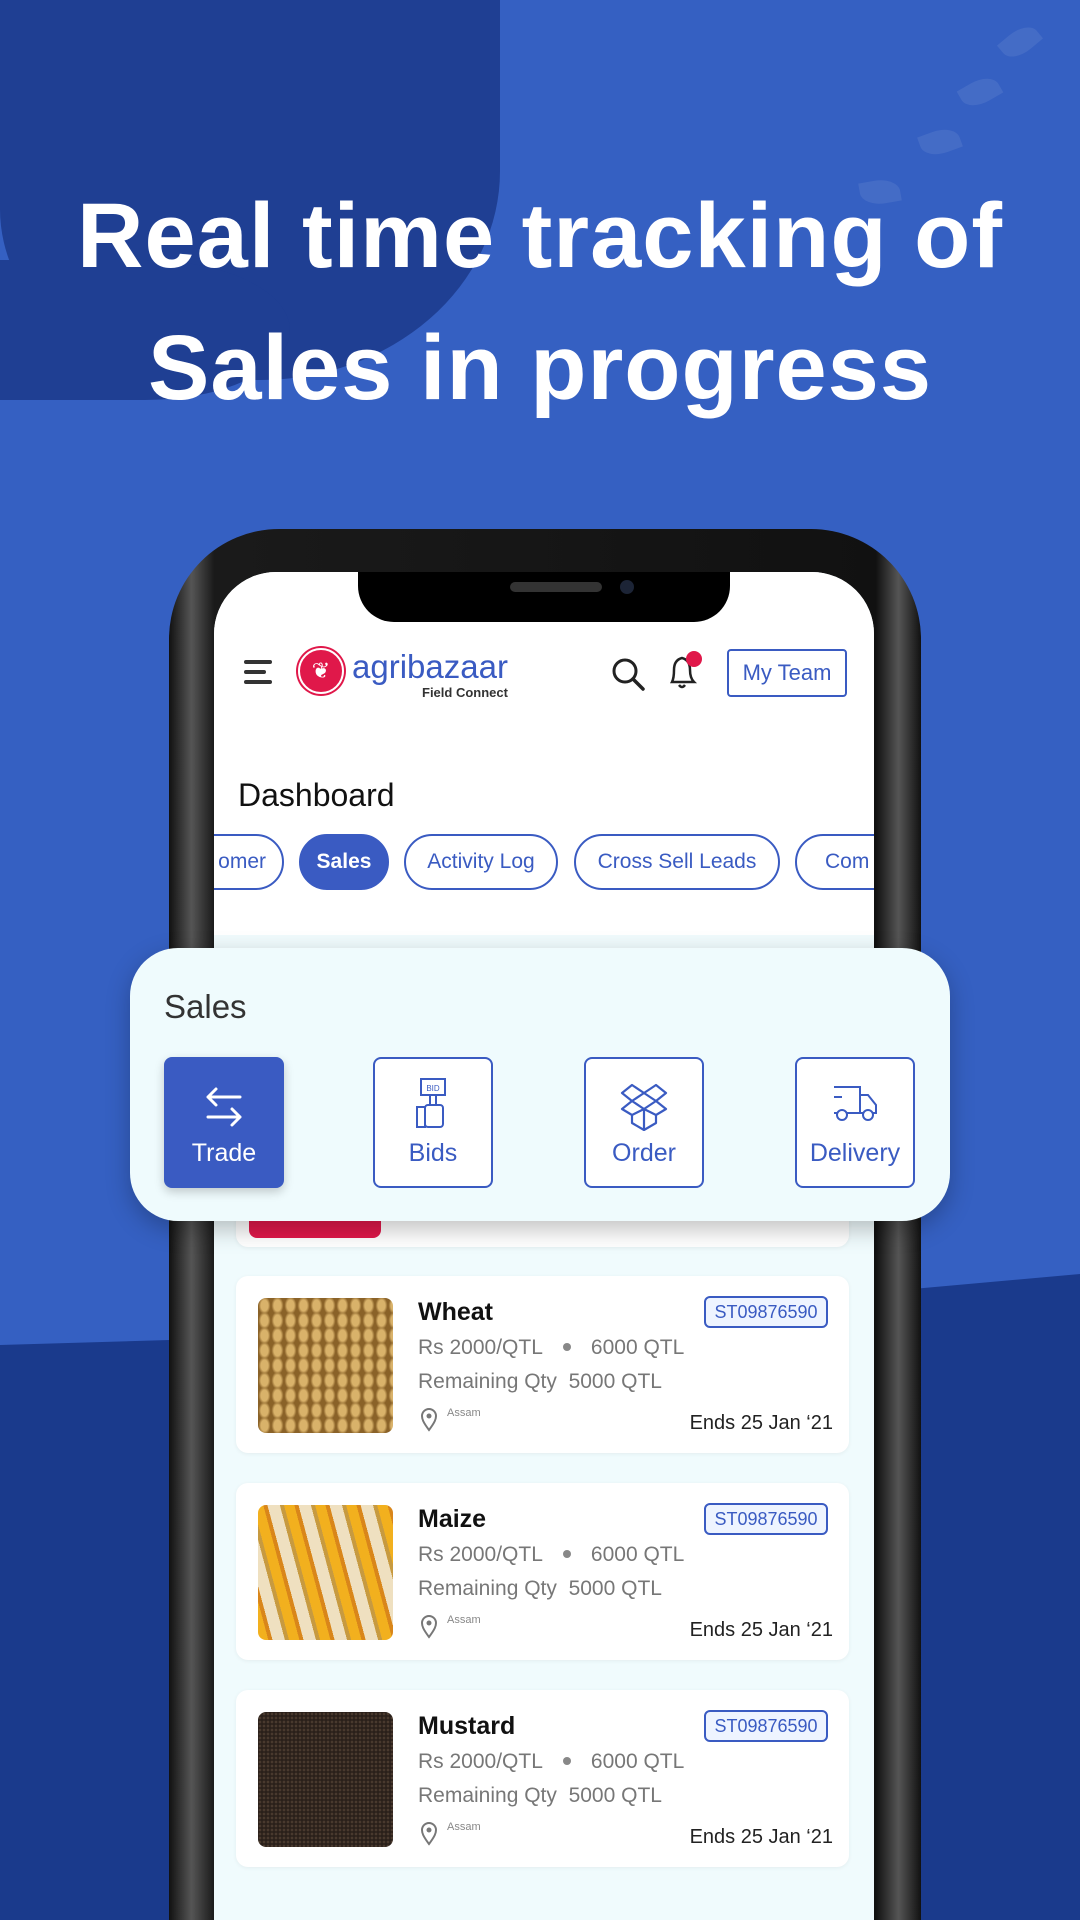 This screenshot has width=1080, height=1920. Describe the element at coordinates (544, 597) in the screenshot. I see `phone-notch` at that location.